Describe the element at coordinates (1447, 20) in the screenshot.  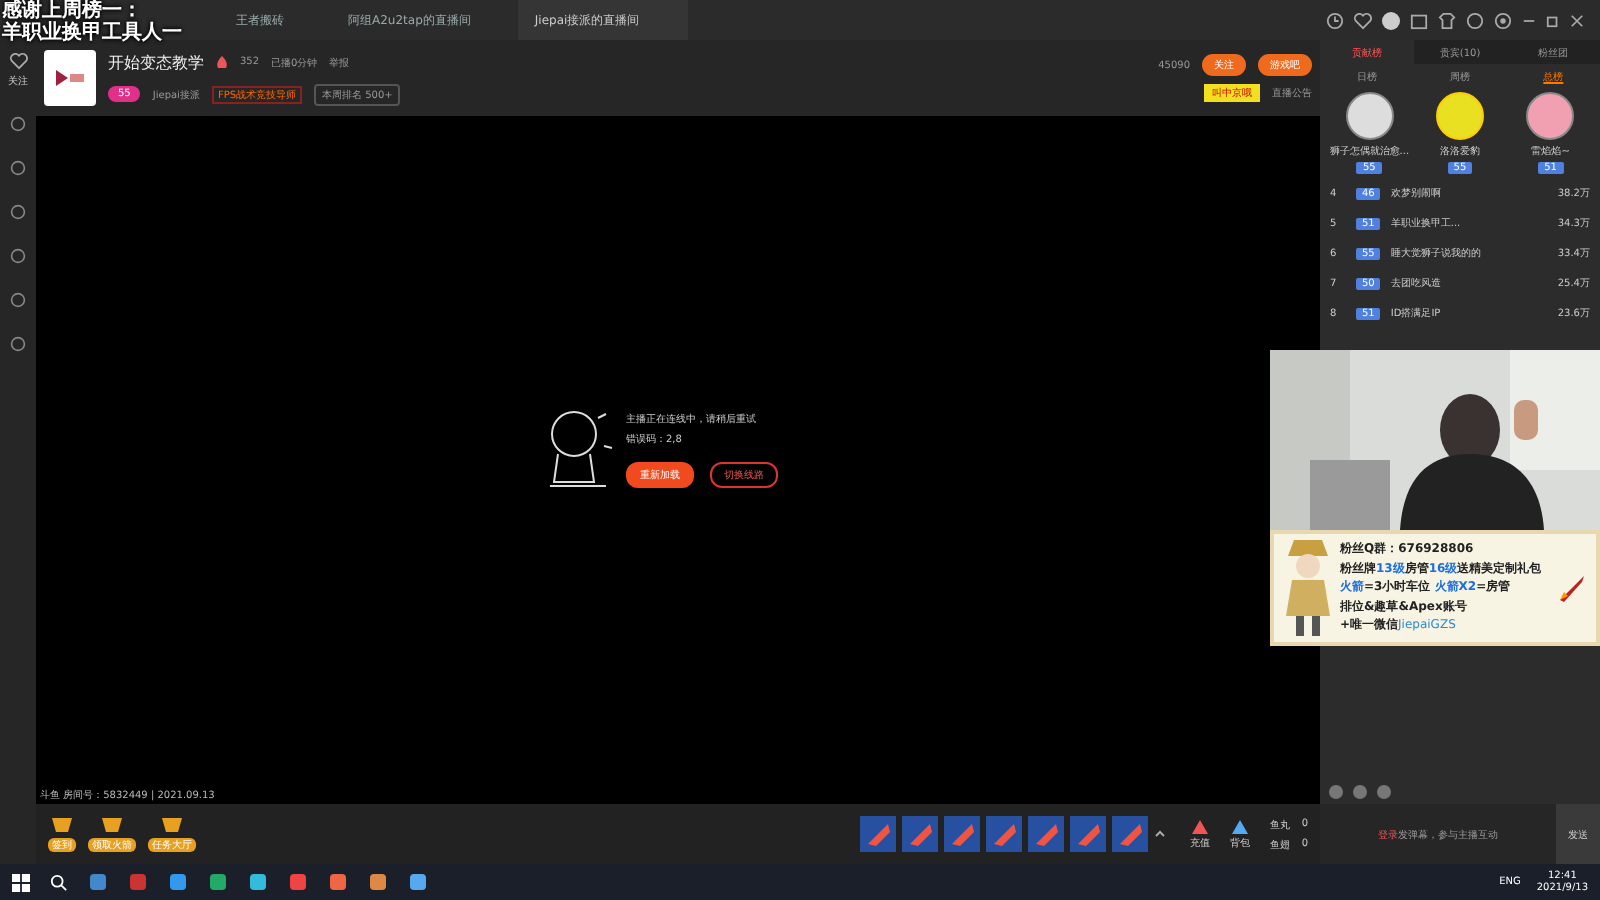
I see `shirt-icon` at that location.